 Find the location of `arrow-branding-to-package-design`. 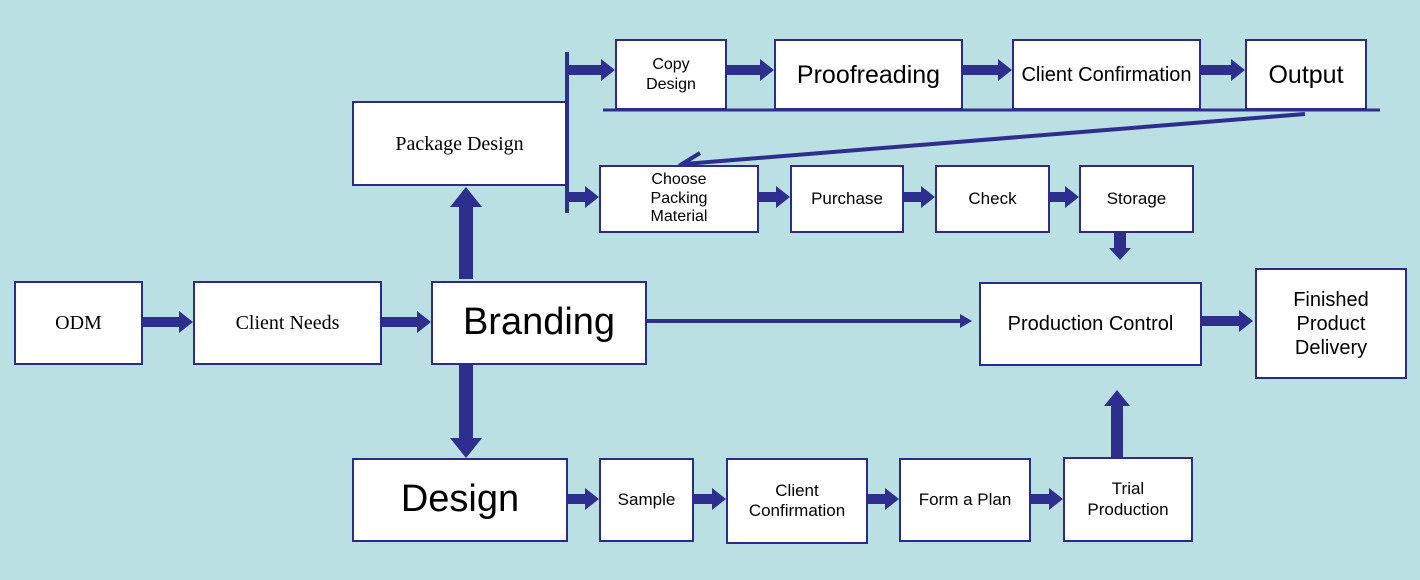

arrow-branding-to-package-design is located at coordinates (466, 233).